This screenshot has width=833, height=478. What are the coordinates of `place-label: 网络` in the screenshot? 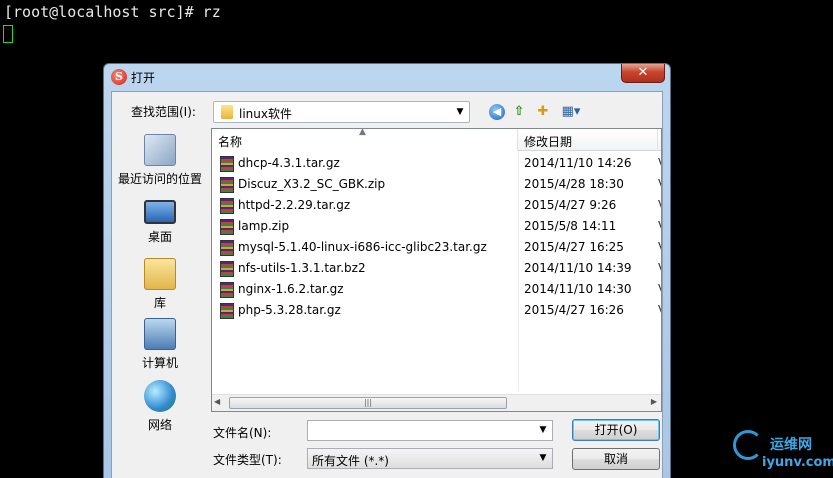 It's located at (159, 425).